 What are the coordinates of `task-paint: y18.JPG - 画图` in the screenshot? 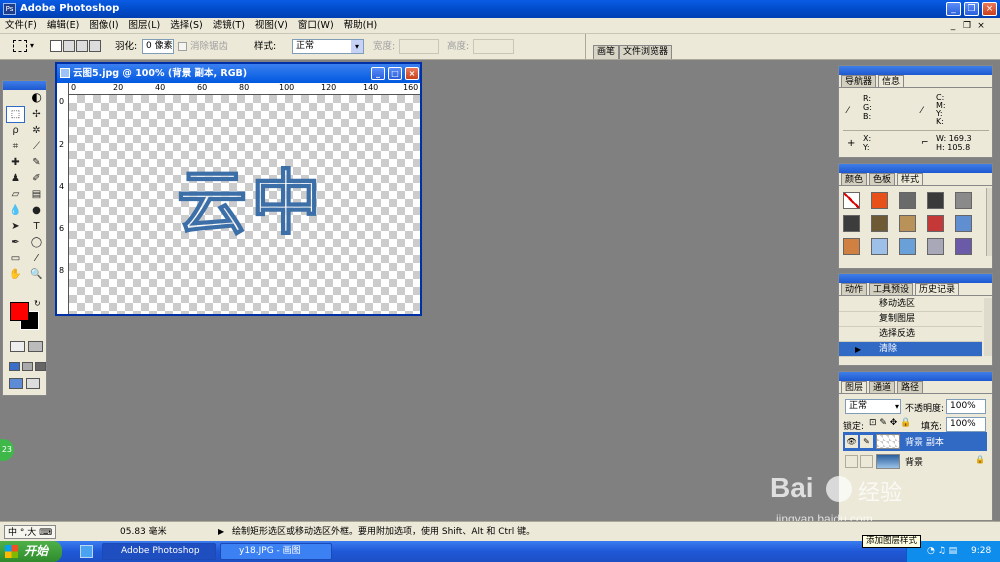 It's located at (276, 551).